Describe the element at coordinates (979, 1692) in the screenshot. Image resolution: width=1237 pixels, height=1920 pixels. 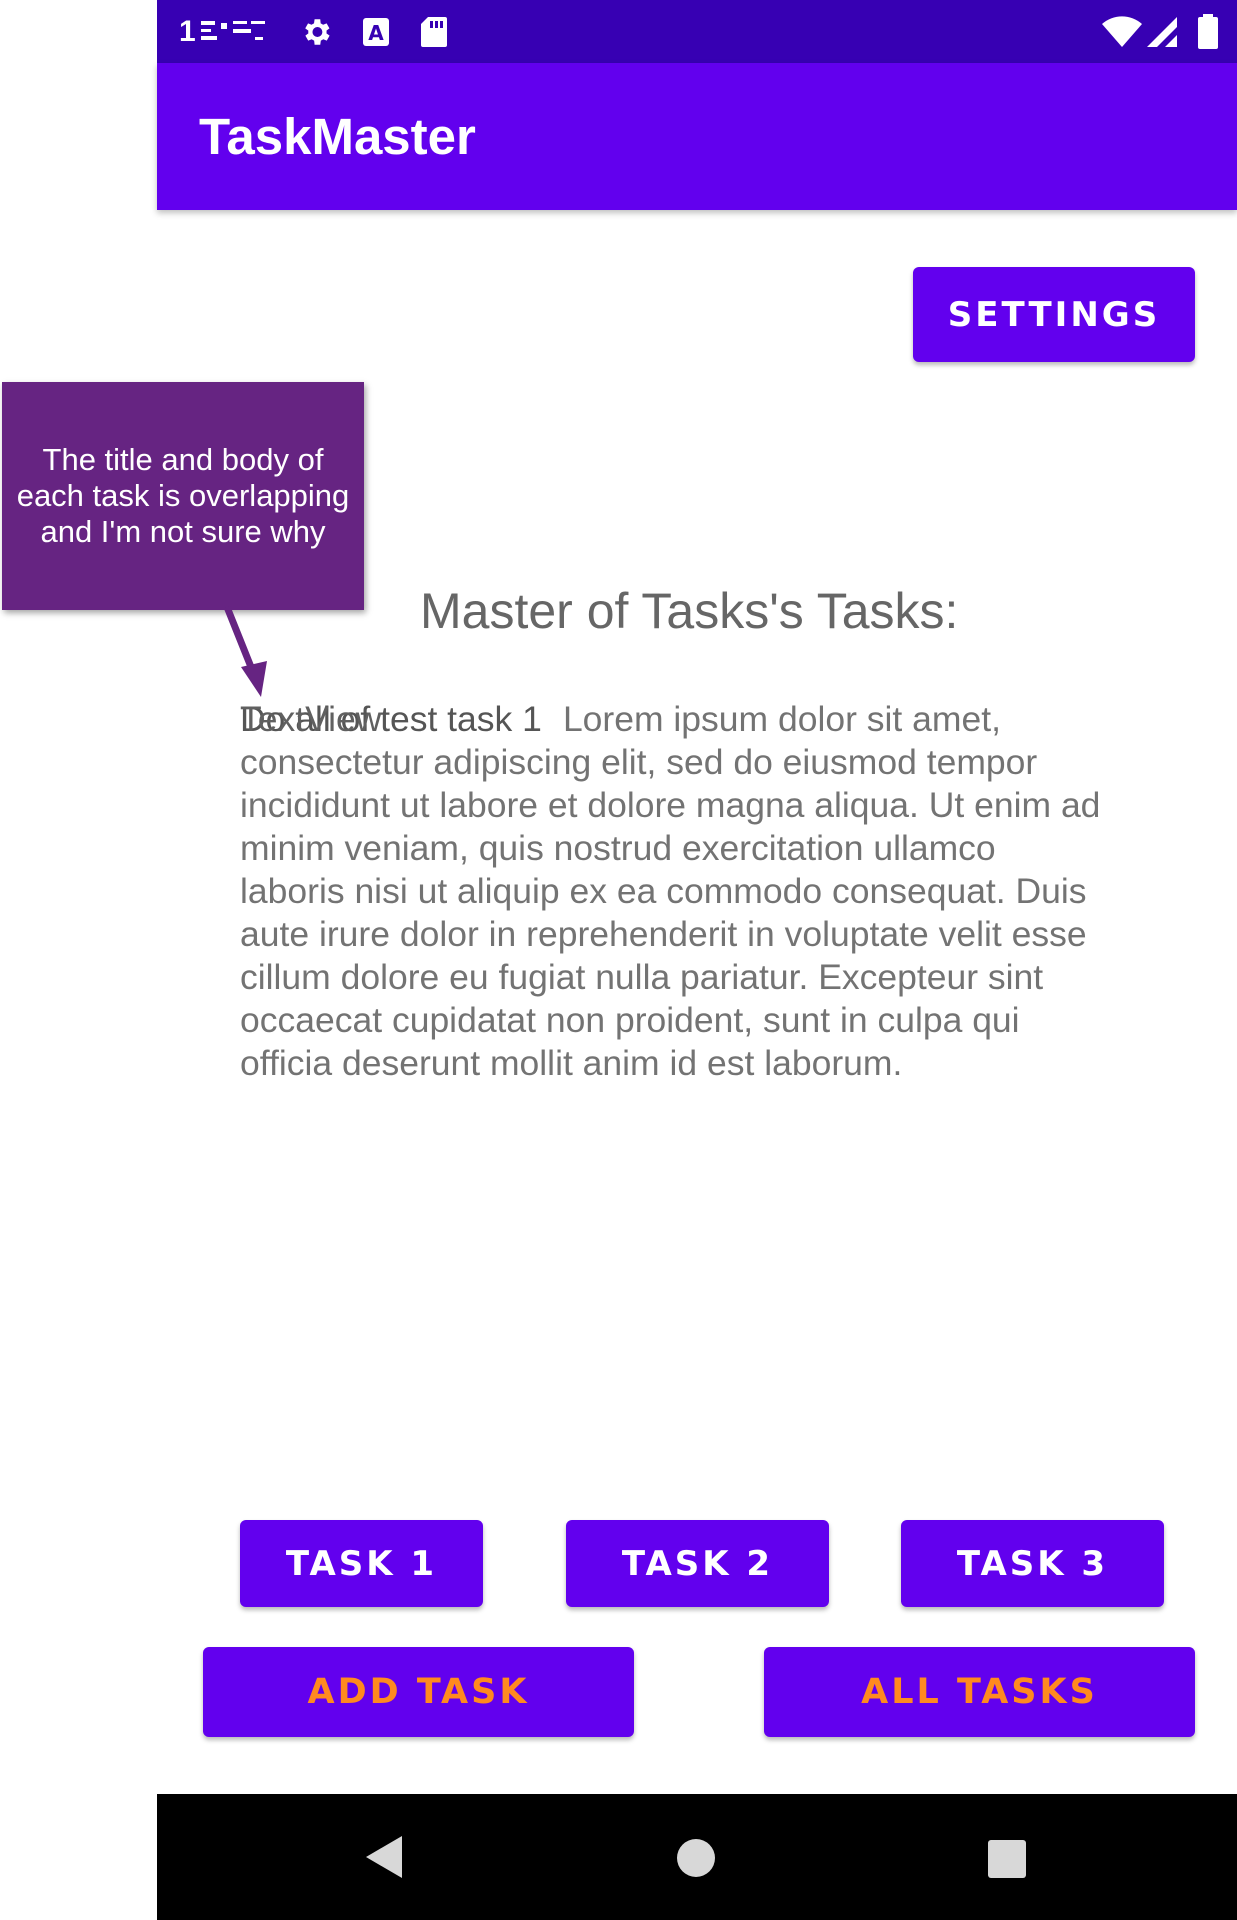
I see `all-tasks-button: ALL TASKS` at that location.